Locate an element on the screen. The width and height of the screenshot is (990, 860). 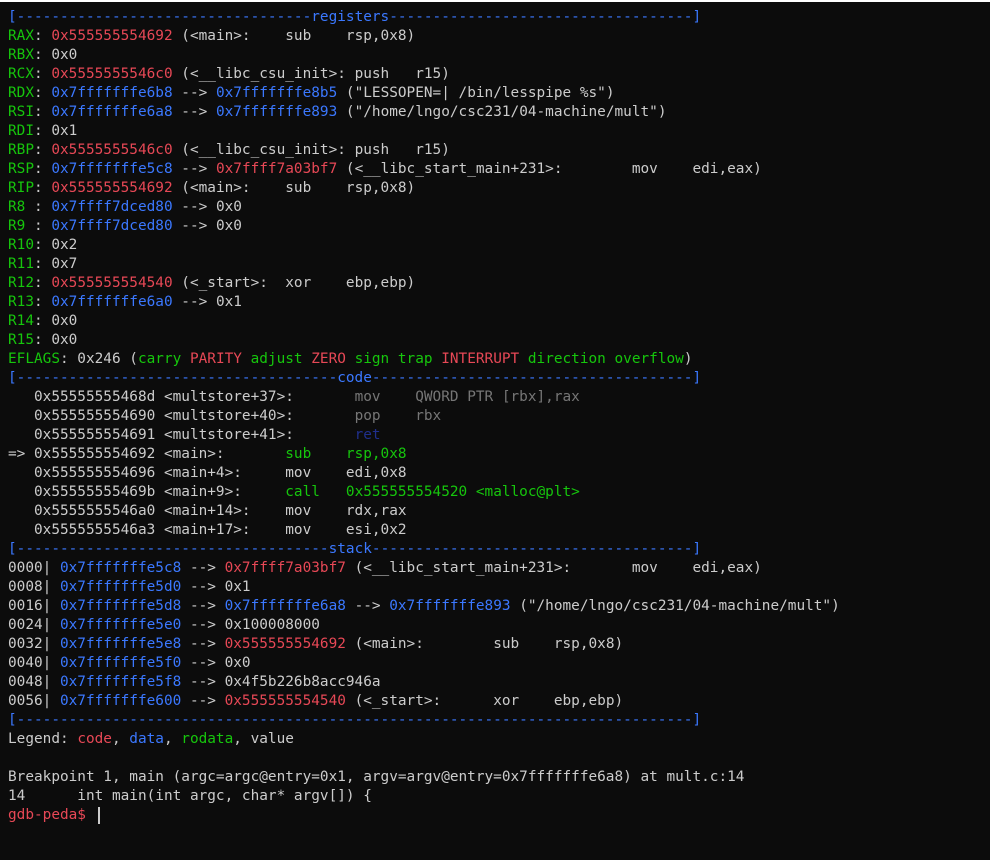
reg-r14: R14: 0x0 is located at coordinates (499, 321).